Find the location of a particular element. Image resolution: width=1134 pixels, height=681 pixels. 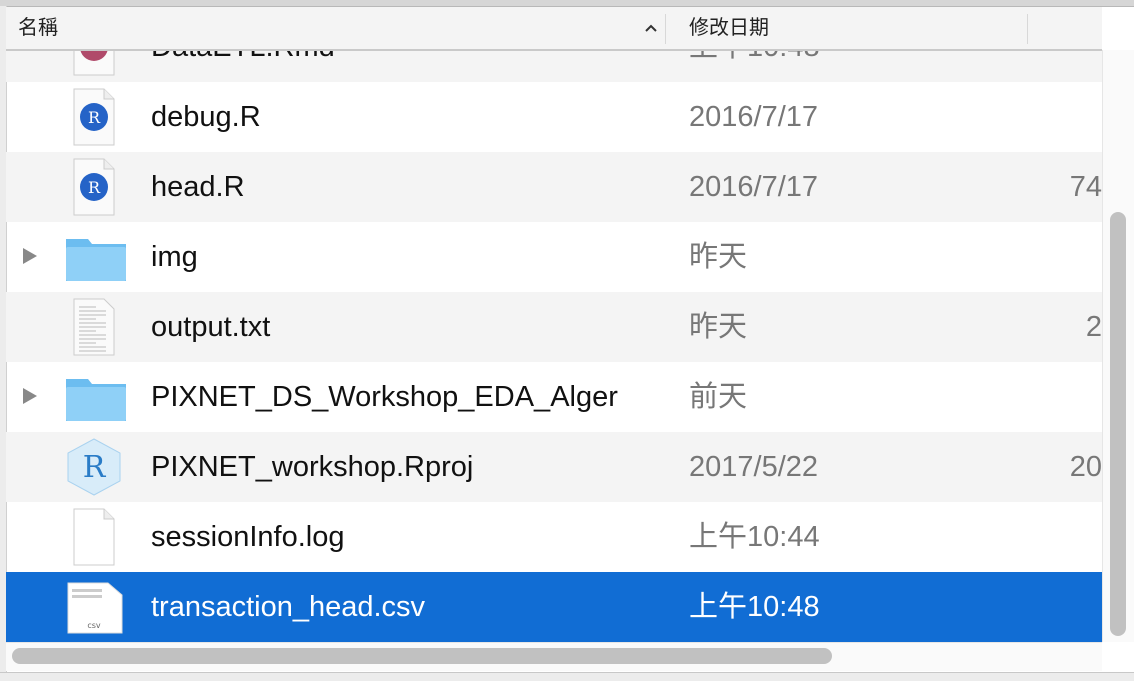

file-name: head.R is located at coordinates (198, 187).